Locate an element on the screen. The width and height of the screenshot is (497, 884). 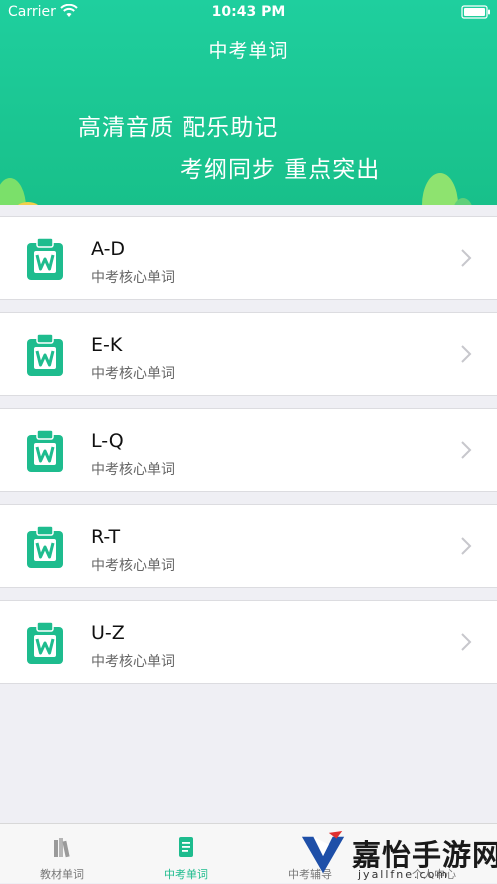
document-icon is located at coordinates (186, 847).